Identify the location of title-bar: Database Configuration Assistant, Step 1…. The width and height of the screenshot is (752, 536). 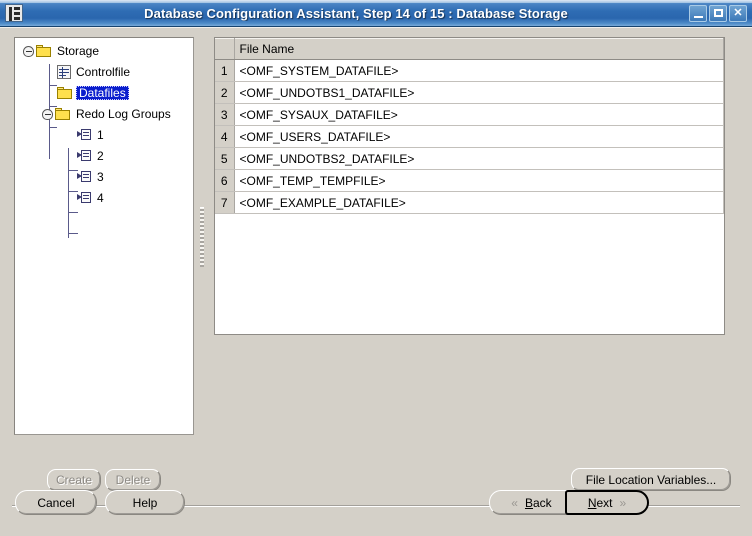
(376, 13).